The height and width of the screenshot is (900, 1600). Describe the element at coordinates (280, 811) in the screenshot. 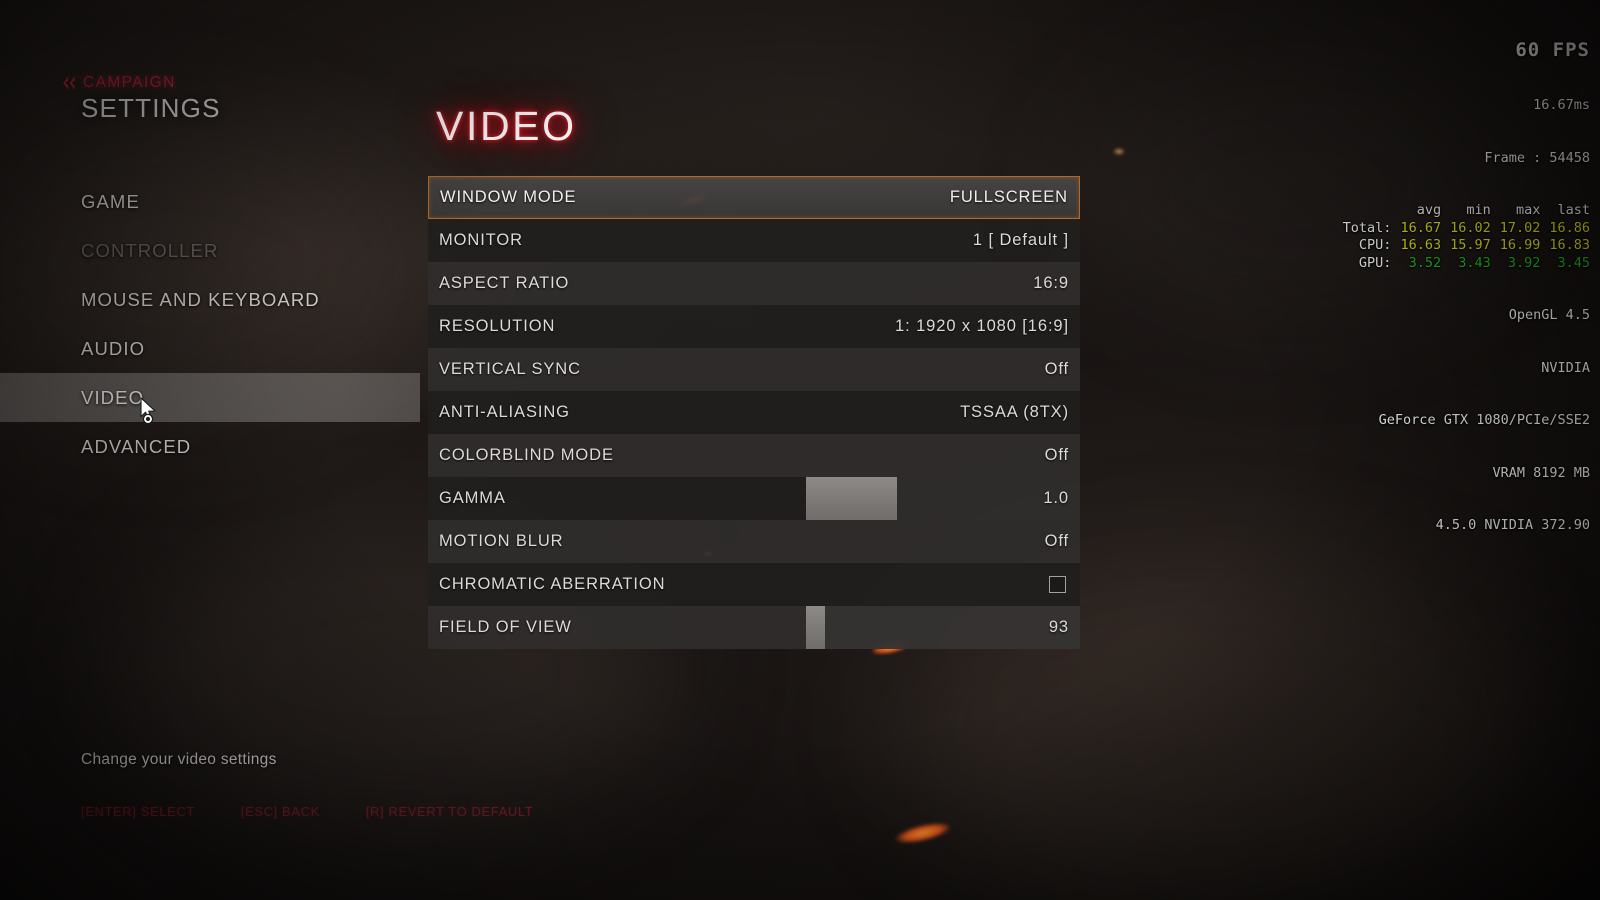

I see `hint-esc-back: [ESC] BACK` at that location.